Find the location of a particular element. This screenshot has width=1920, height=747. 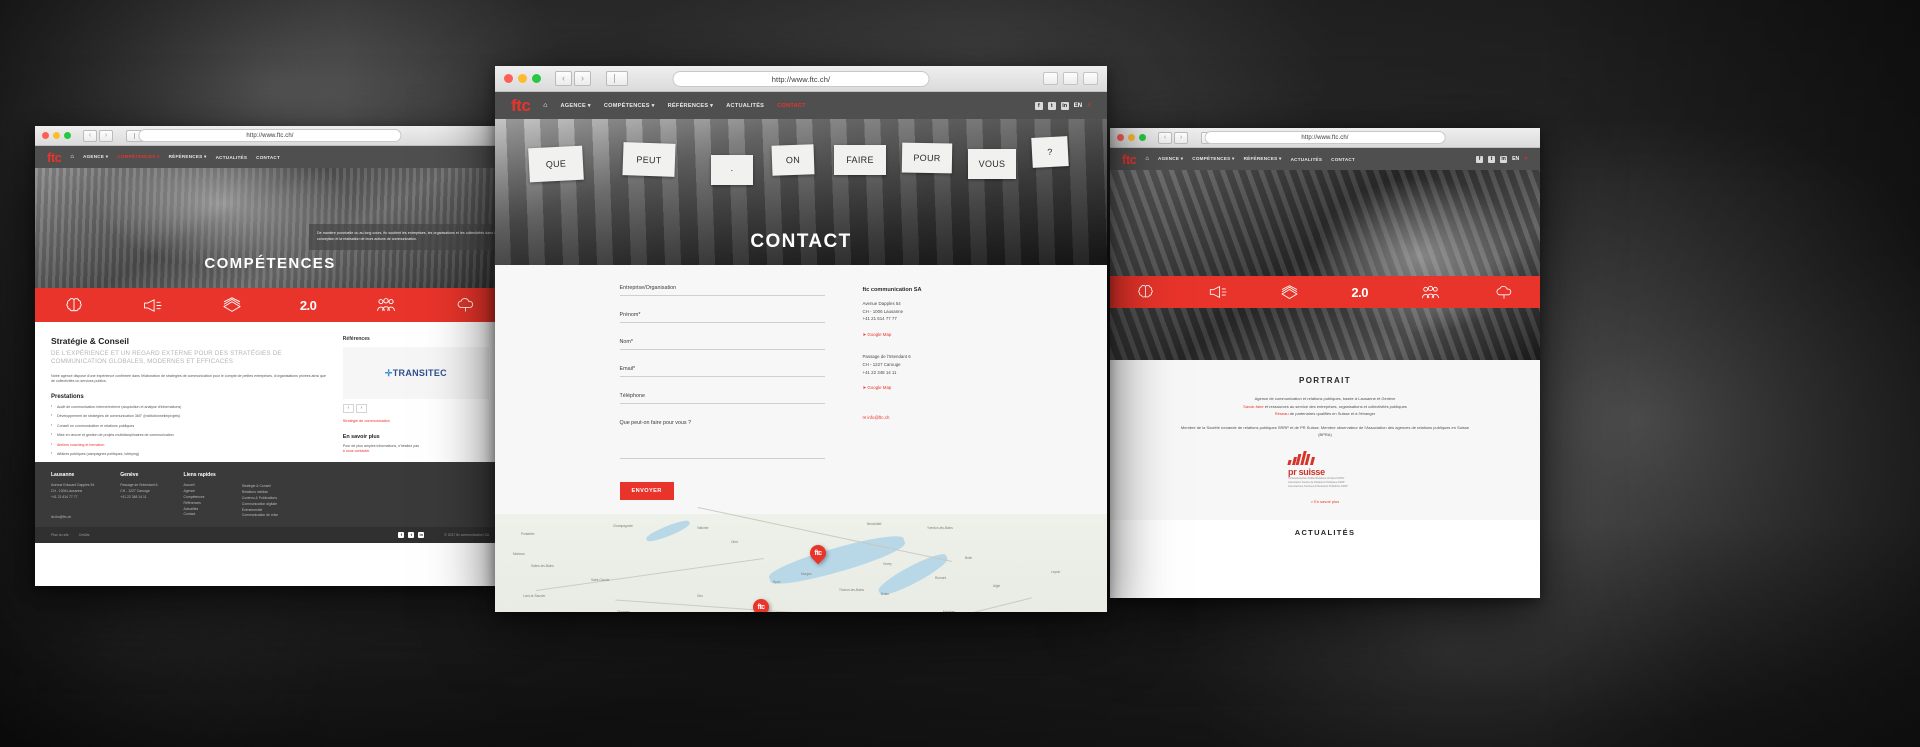

left-window-titlebar: ‹ › http://www.ftc.ch/ is located at coordinates (270, 136).